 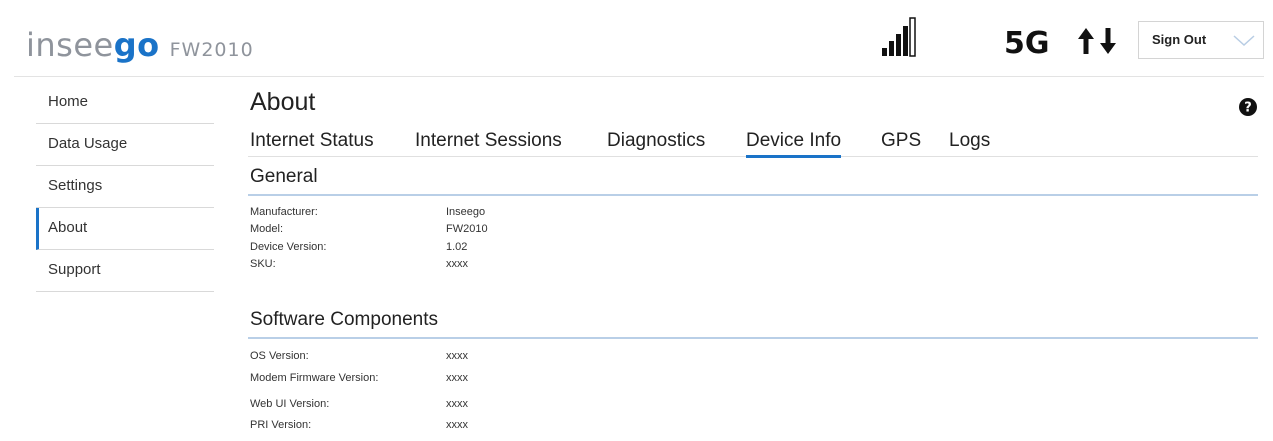 I want to click on web-ui-version-value: xxxx, so click(x=457, y=404).